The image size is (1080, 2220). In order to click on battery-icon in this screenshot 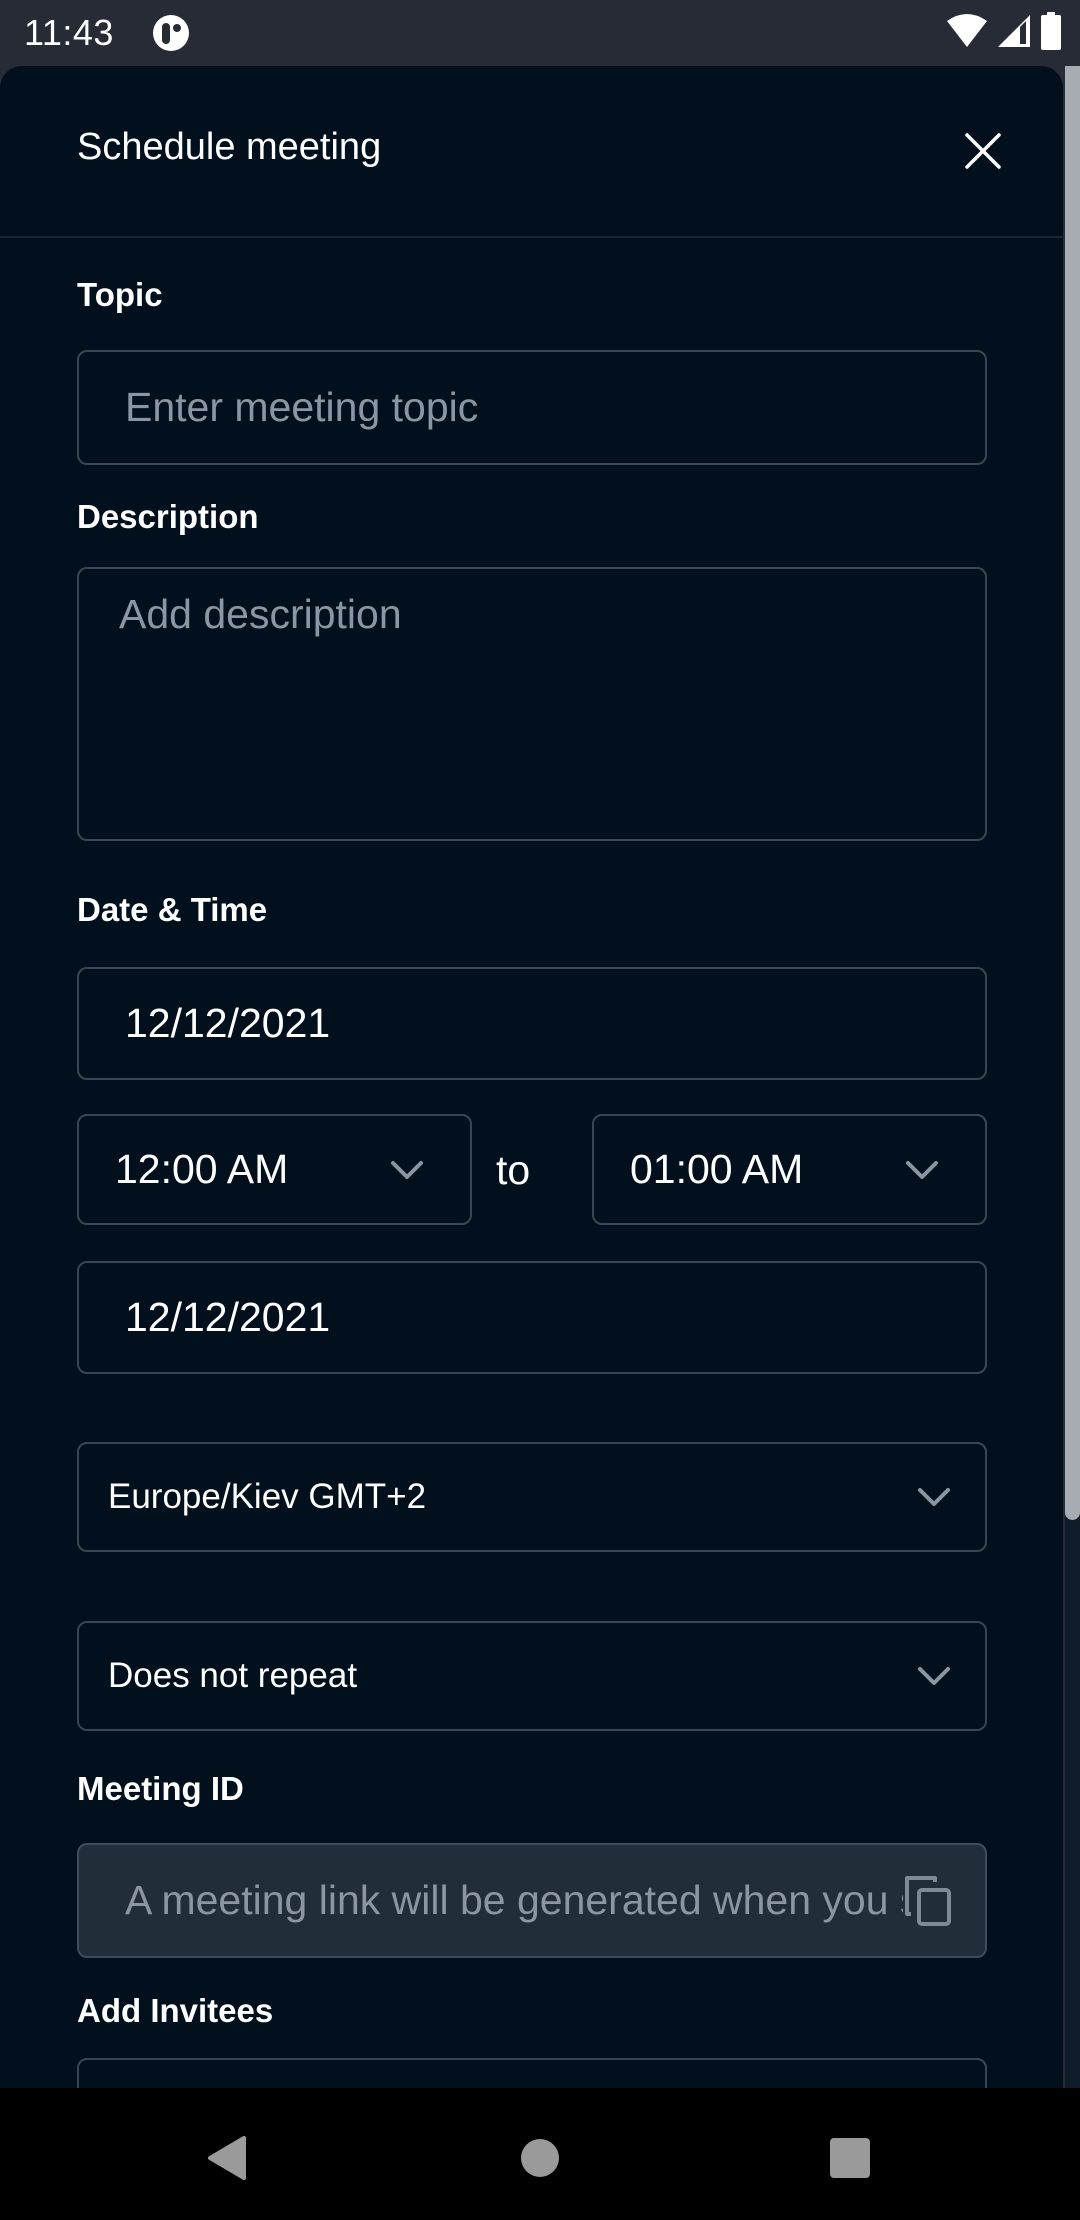, I will do `click(1051, 33)`.